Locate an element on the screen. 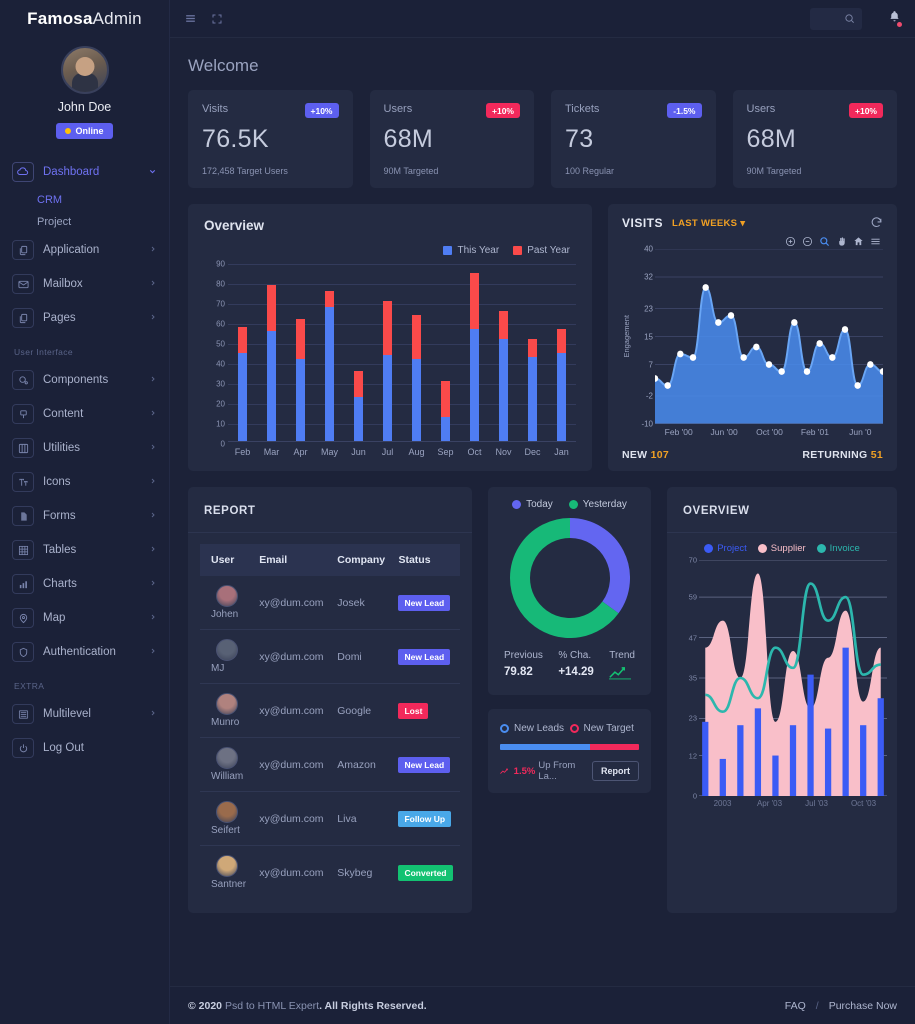 This screenshot has height=1024, width=915. table-row: MJ xy@dum.com Domi New Lead is located at coordinates (330, 656).